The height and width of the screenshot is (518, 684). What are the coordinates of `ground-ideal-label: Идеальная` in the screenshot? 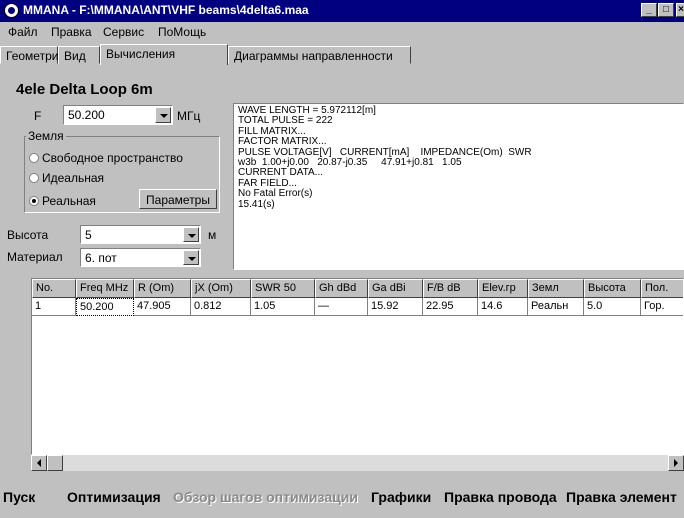 It's located at (73, 178).